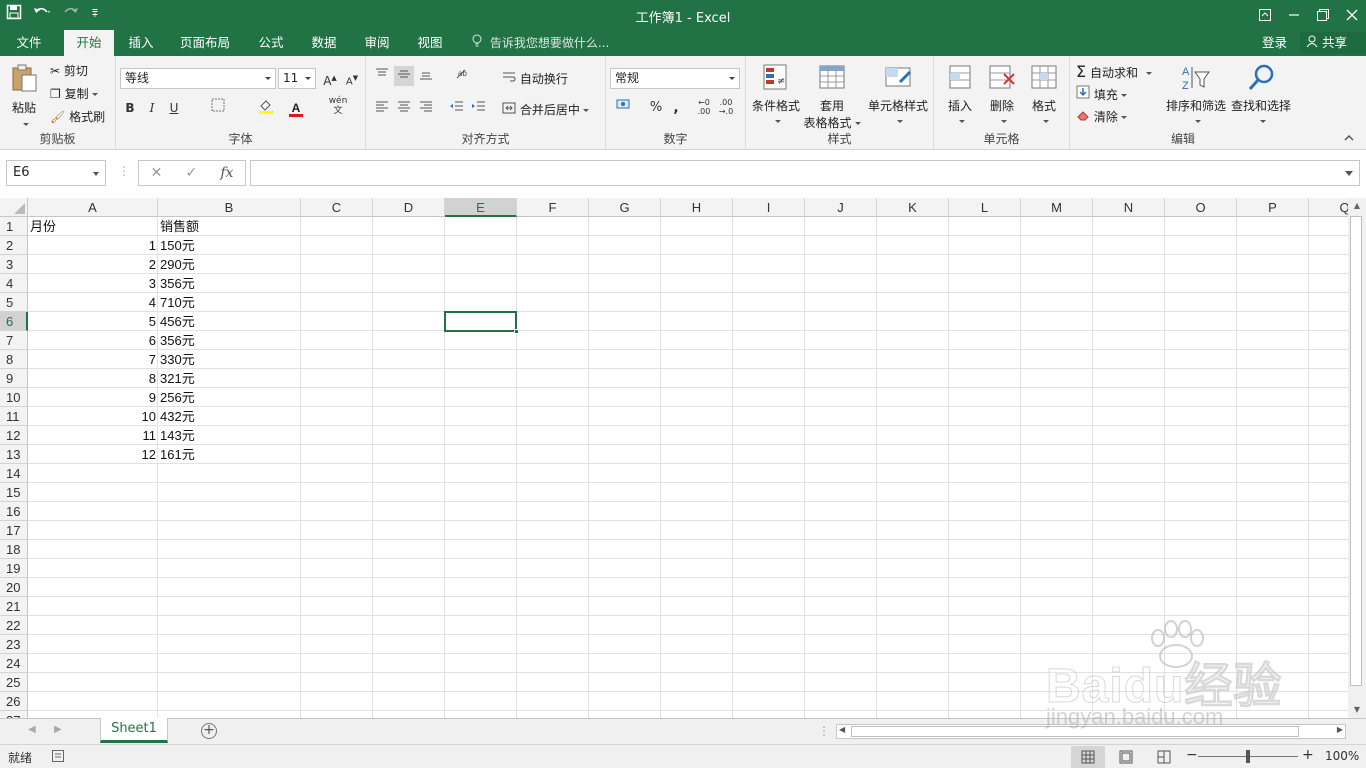  I want to click on align-top-icon, so click(382, 76).